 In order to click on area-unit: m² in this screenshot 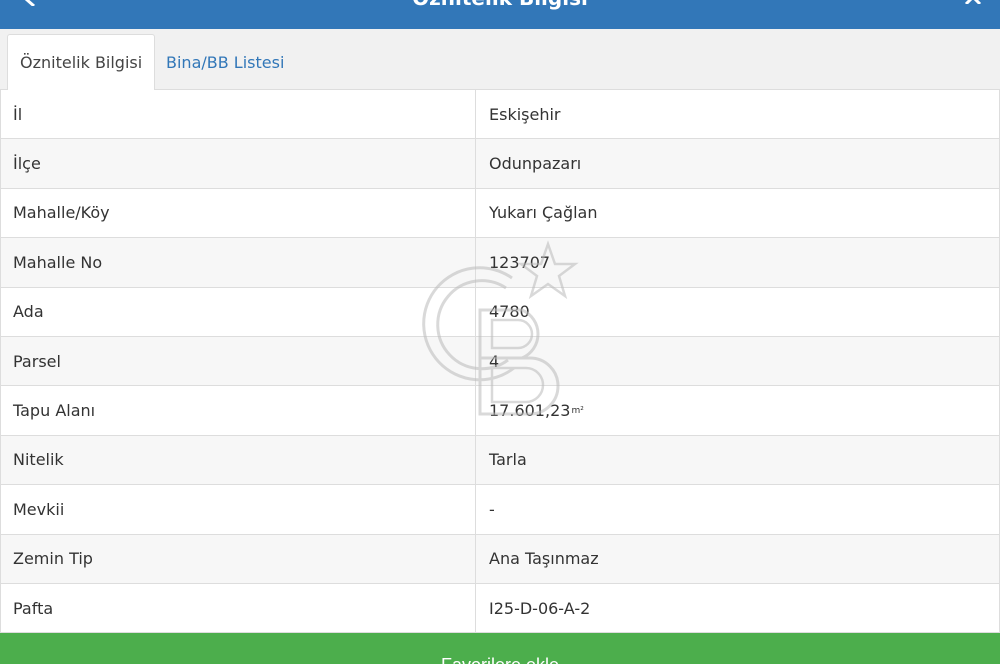, I will do `click(577, 410)`.